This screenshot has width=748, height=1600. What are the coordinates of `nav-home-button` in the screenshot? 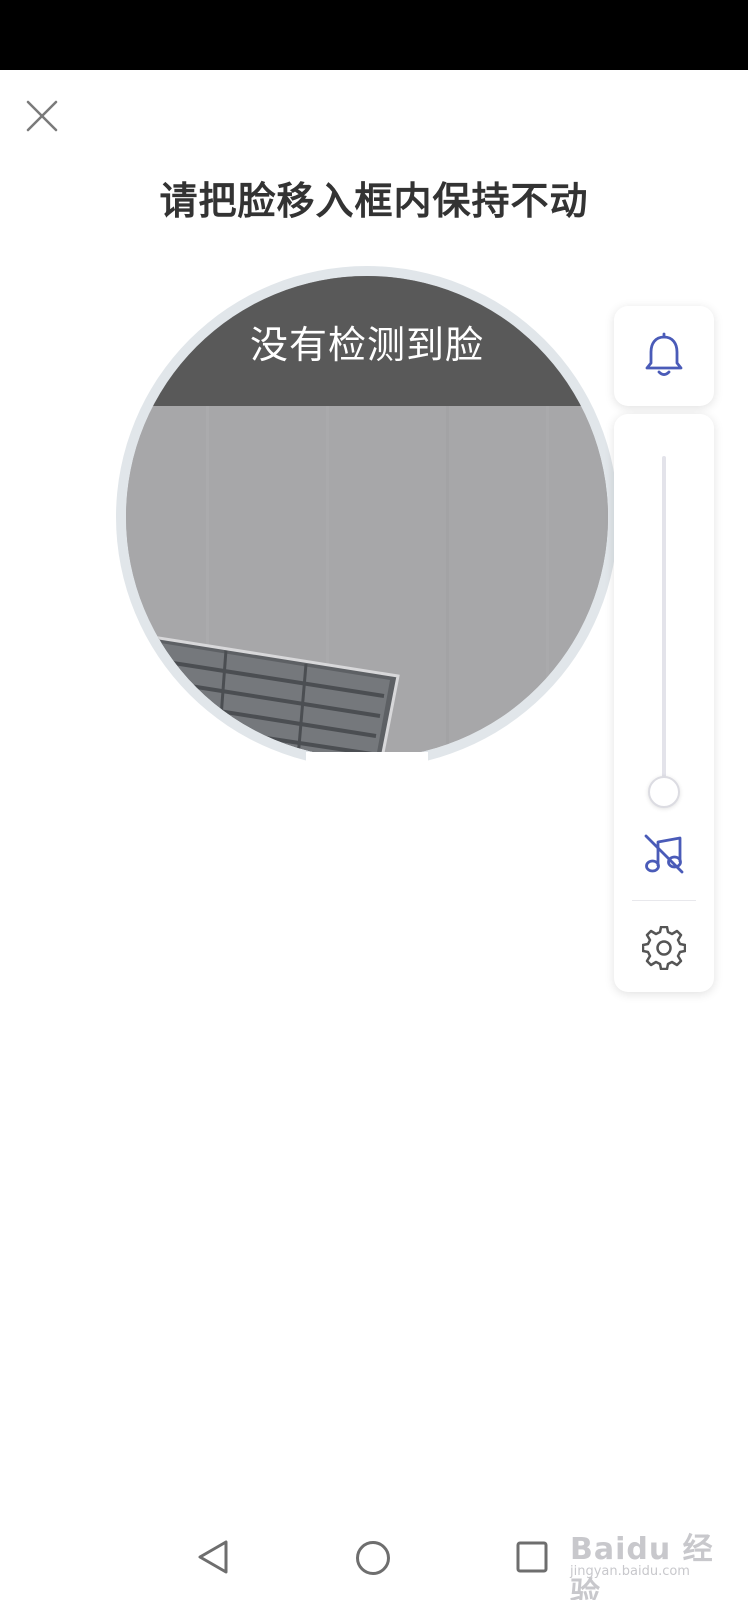 It's located at (373, 1558).